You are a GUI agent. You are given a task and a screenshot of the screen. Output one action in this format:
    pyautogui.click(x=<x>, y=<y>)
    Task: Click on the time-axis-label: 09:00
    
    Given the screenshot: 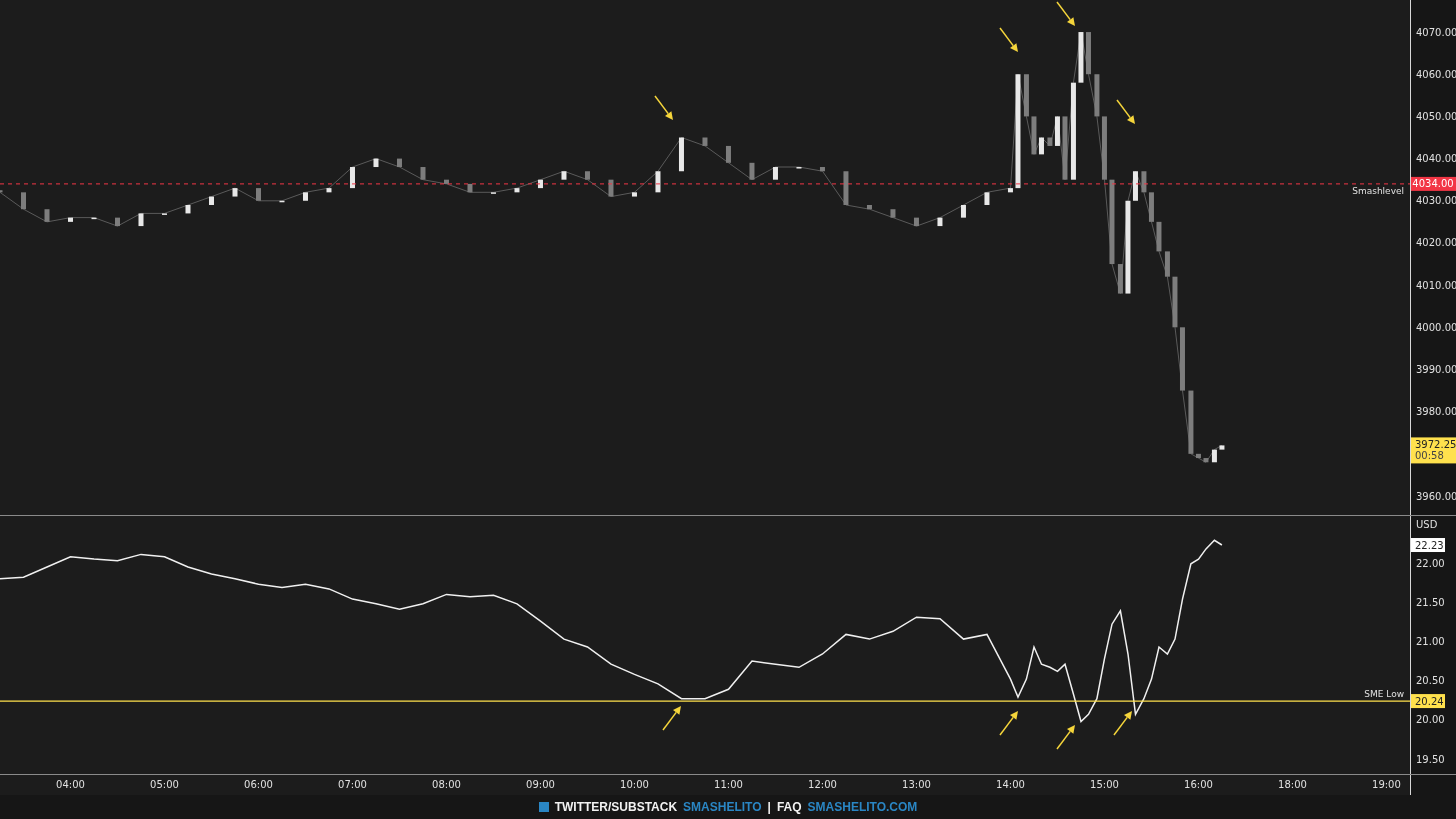 What is the action you would take?
    pyautogui.click(x=540, y=784)
    